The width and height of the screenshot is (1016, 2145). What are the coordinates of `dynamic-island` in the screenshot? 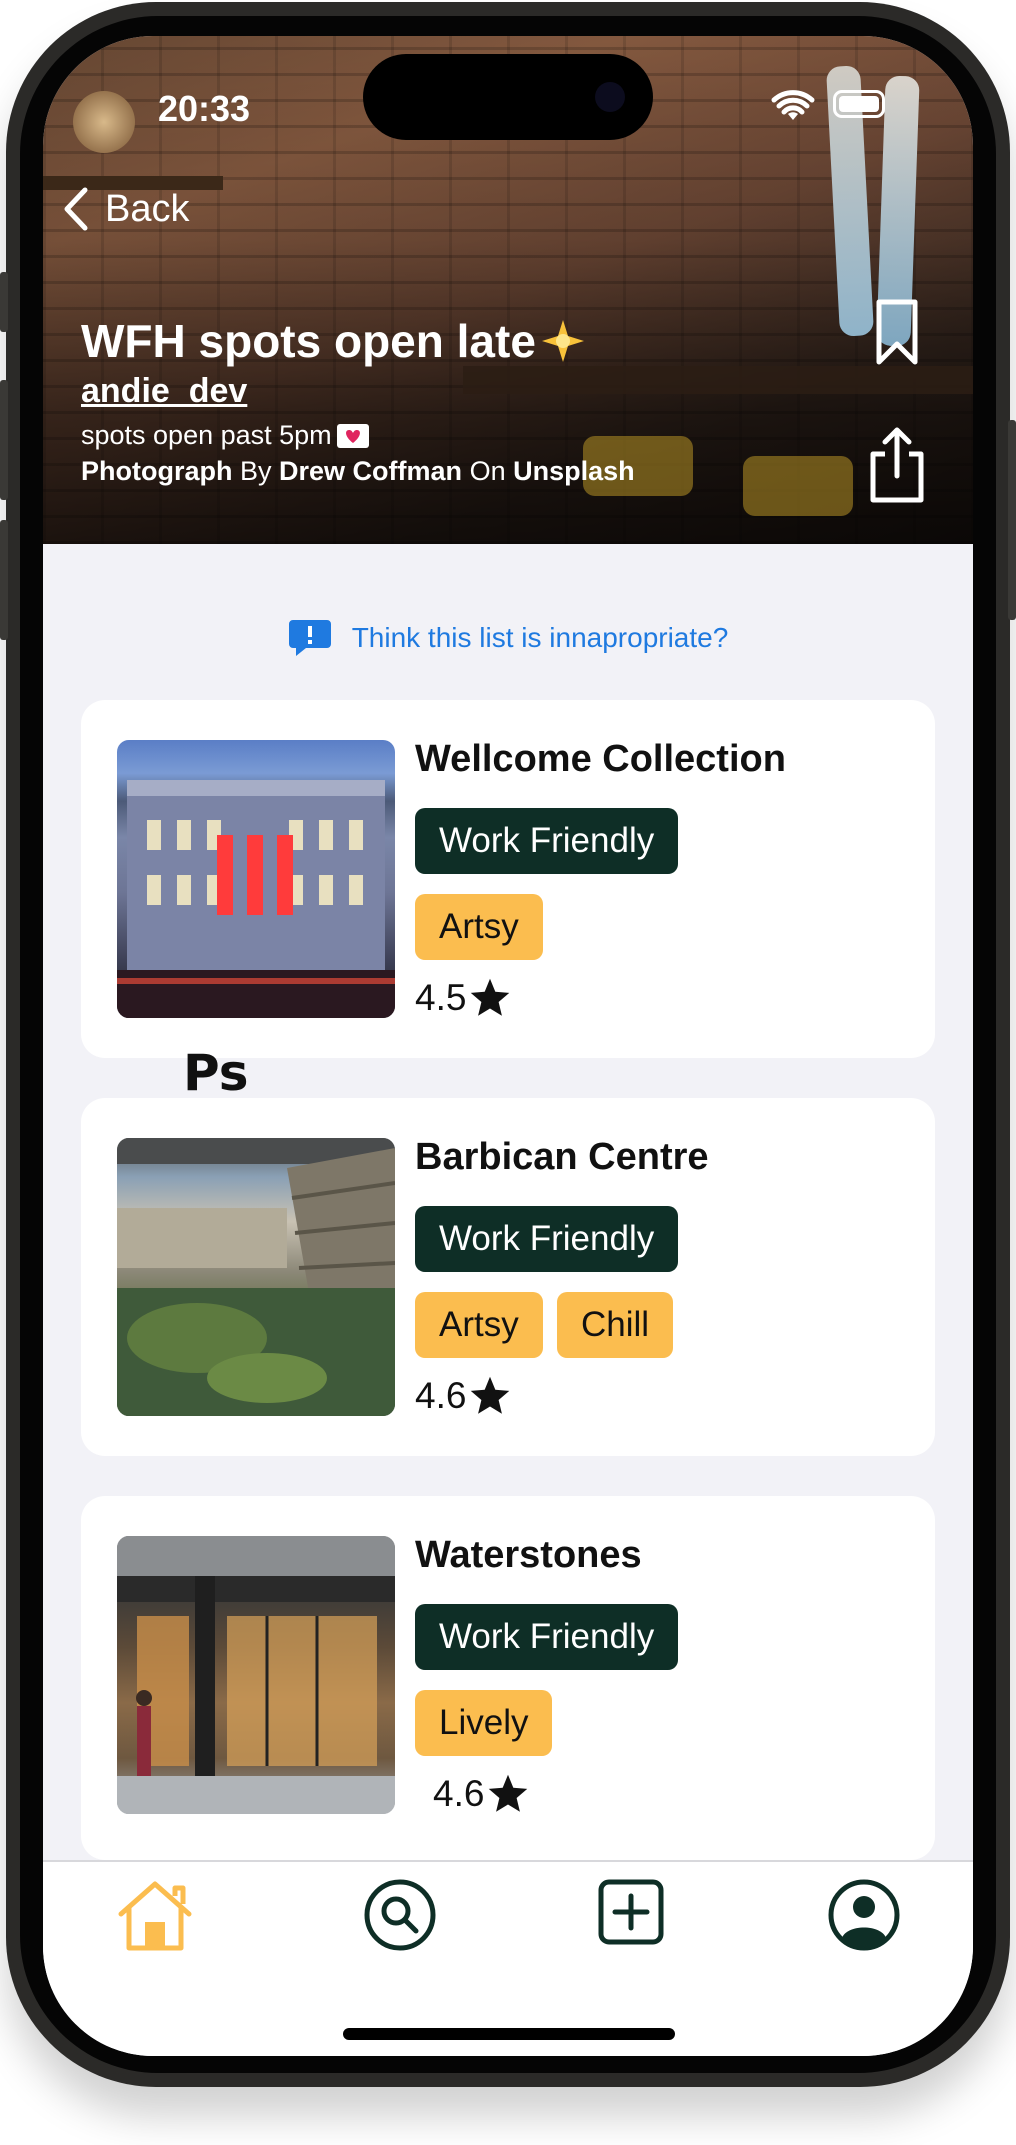 It's located at (508, 97).